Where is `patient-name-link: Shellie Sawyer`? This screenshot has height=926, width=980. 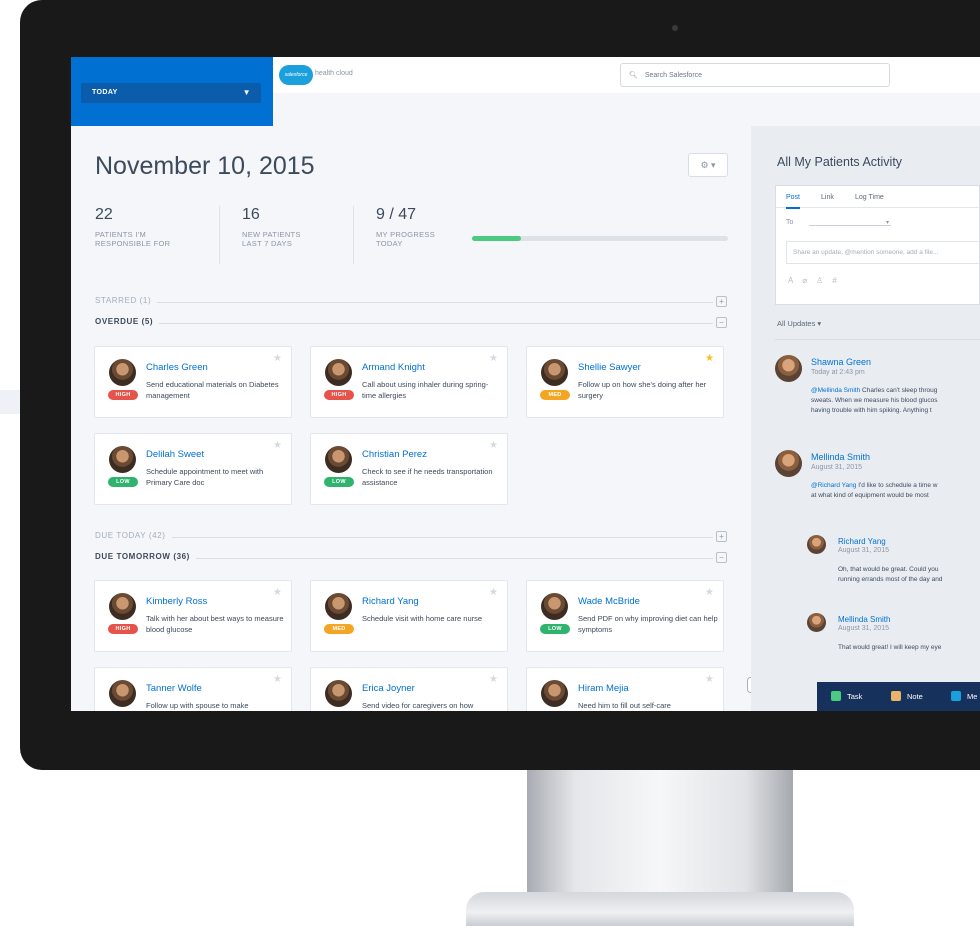 patient-name-link: Shellie Sawyer is located at coordinates (609, 367).